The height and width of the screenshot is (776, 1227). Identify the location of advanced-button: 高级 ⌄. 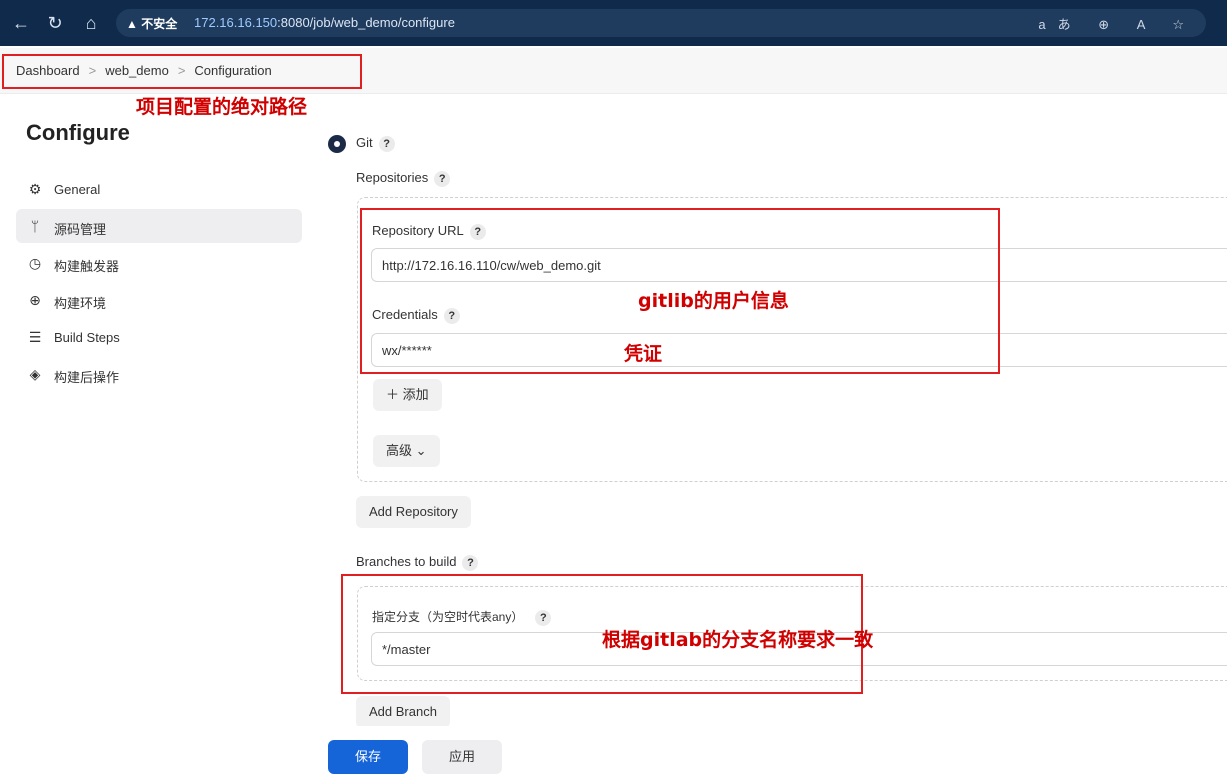
(406, 451).